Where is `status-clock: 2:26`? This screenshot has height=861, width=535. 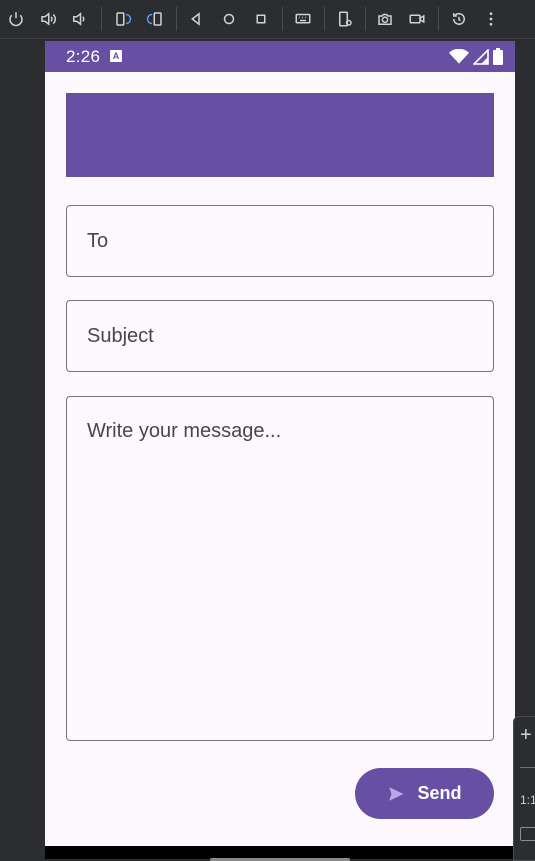 status-clock: 2:26 is located at coordinates (83, 56).